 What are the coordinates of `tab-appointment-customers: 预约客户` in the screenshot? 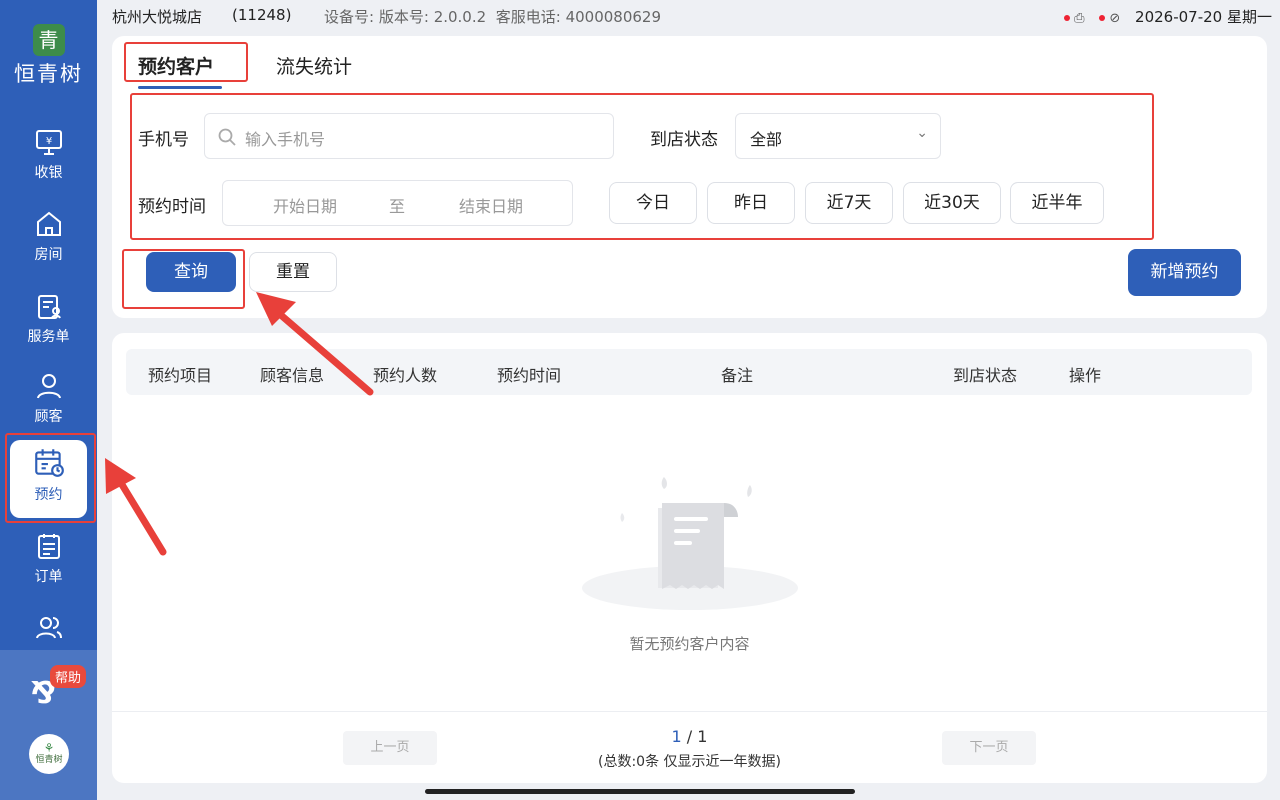 It's located at (176, 65).